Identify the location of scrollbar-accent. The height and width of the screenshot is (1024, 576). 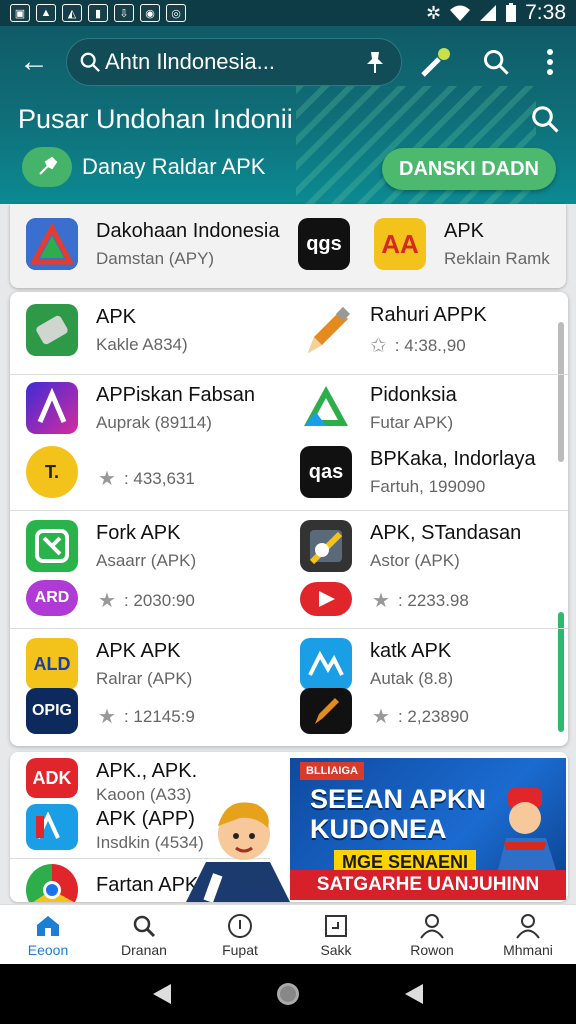
(561, 672).